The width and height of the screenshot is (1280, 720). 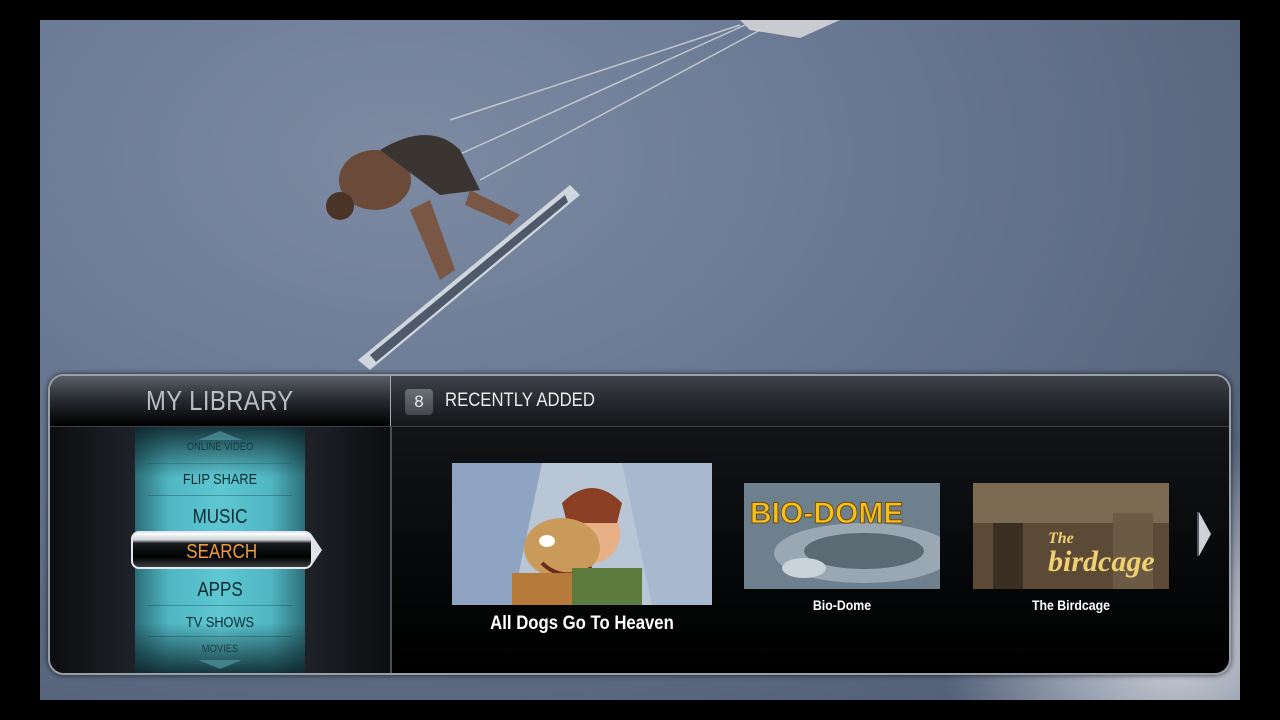 I want to click on selection-pointer-icon, so click(x=317, y=550).